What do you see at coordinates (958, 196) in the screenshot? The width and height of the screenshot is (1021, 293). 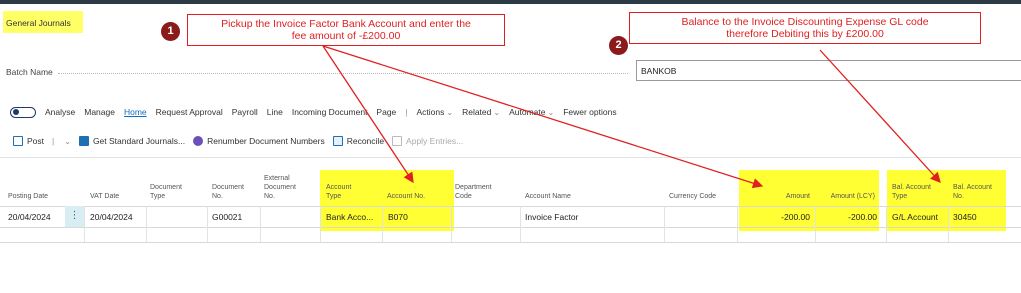 I see `col-bal-account-no-l2: No.` at bounding box center [958, 196].